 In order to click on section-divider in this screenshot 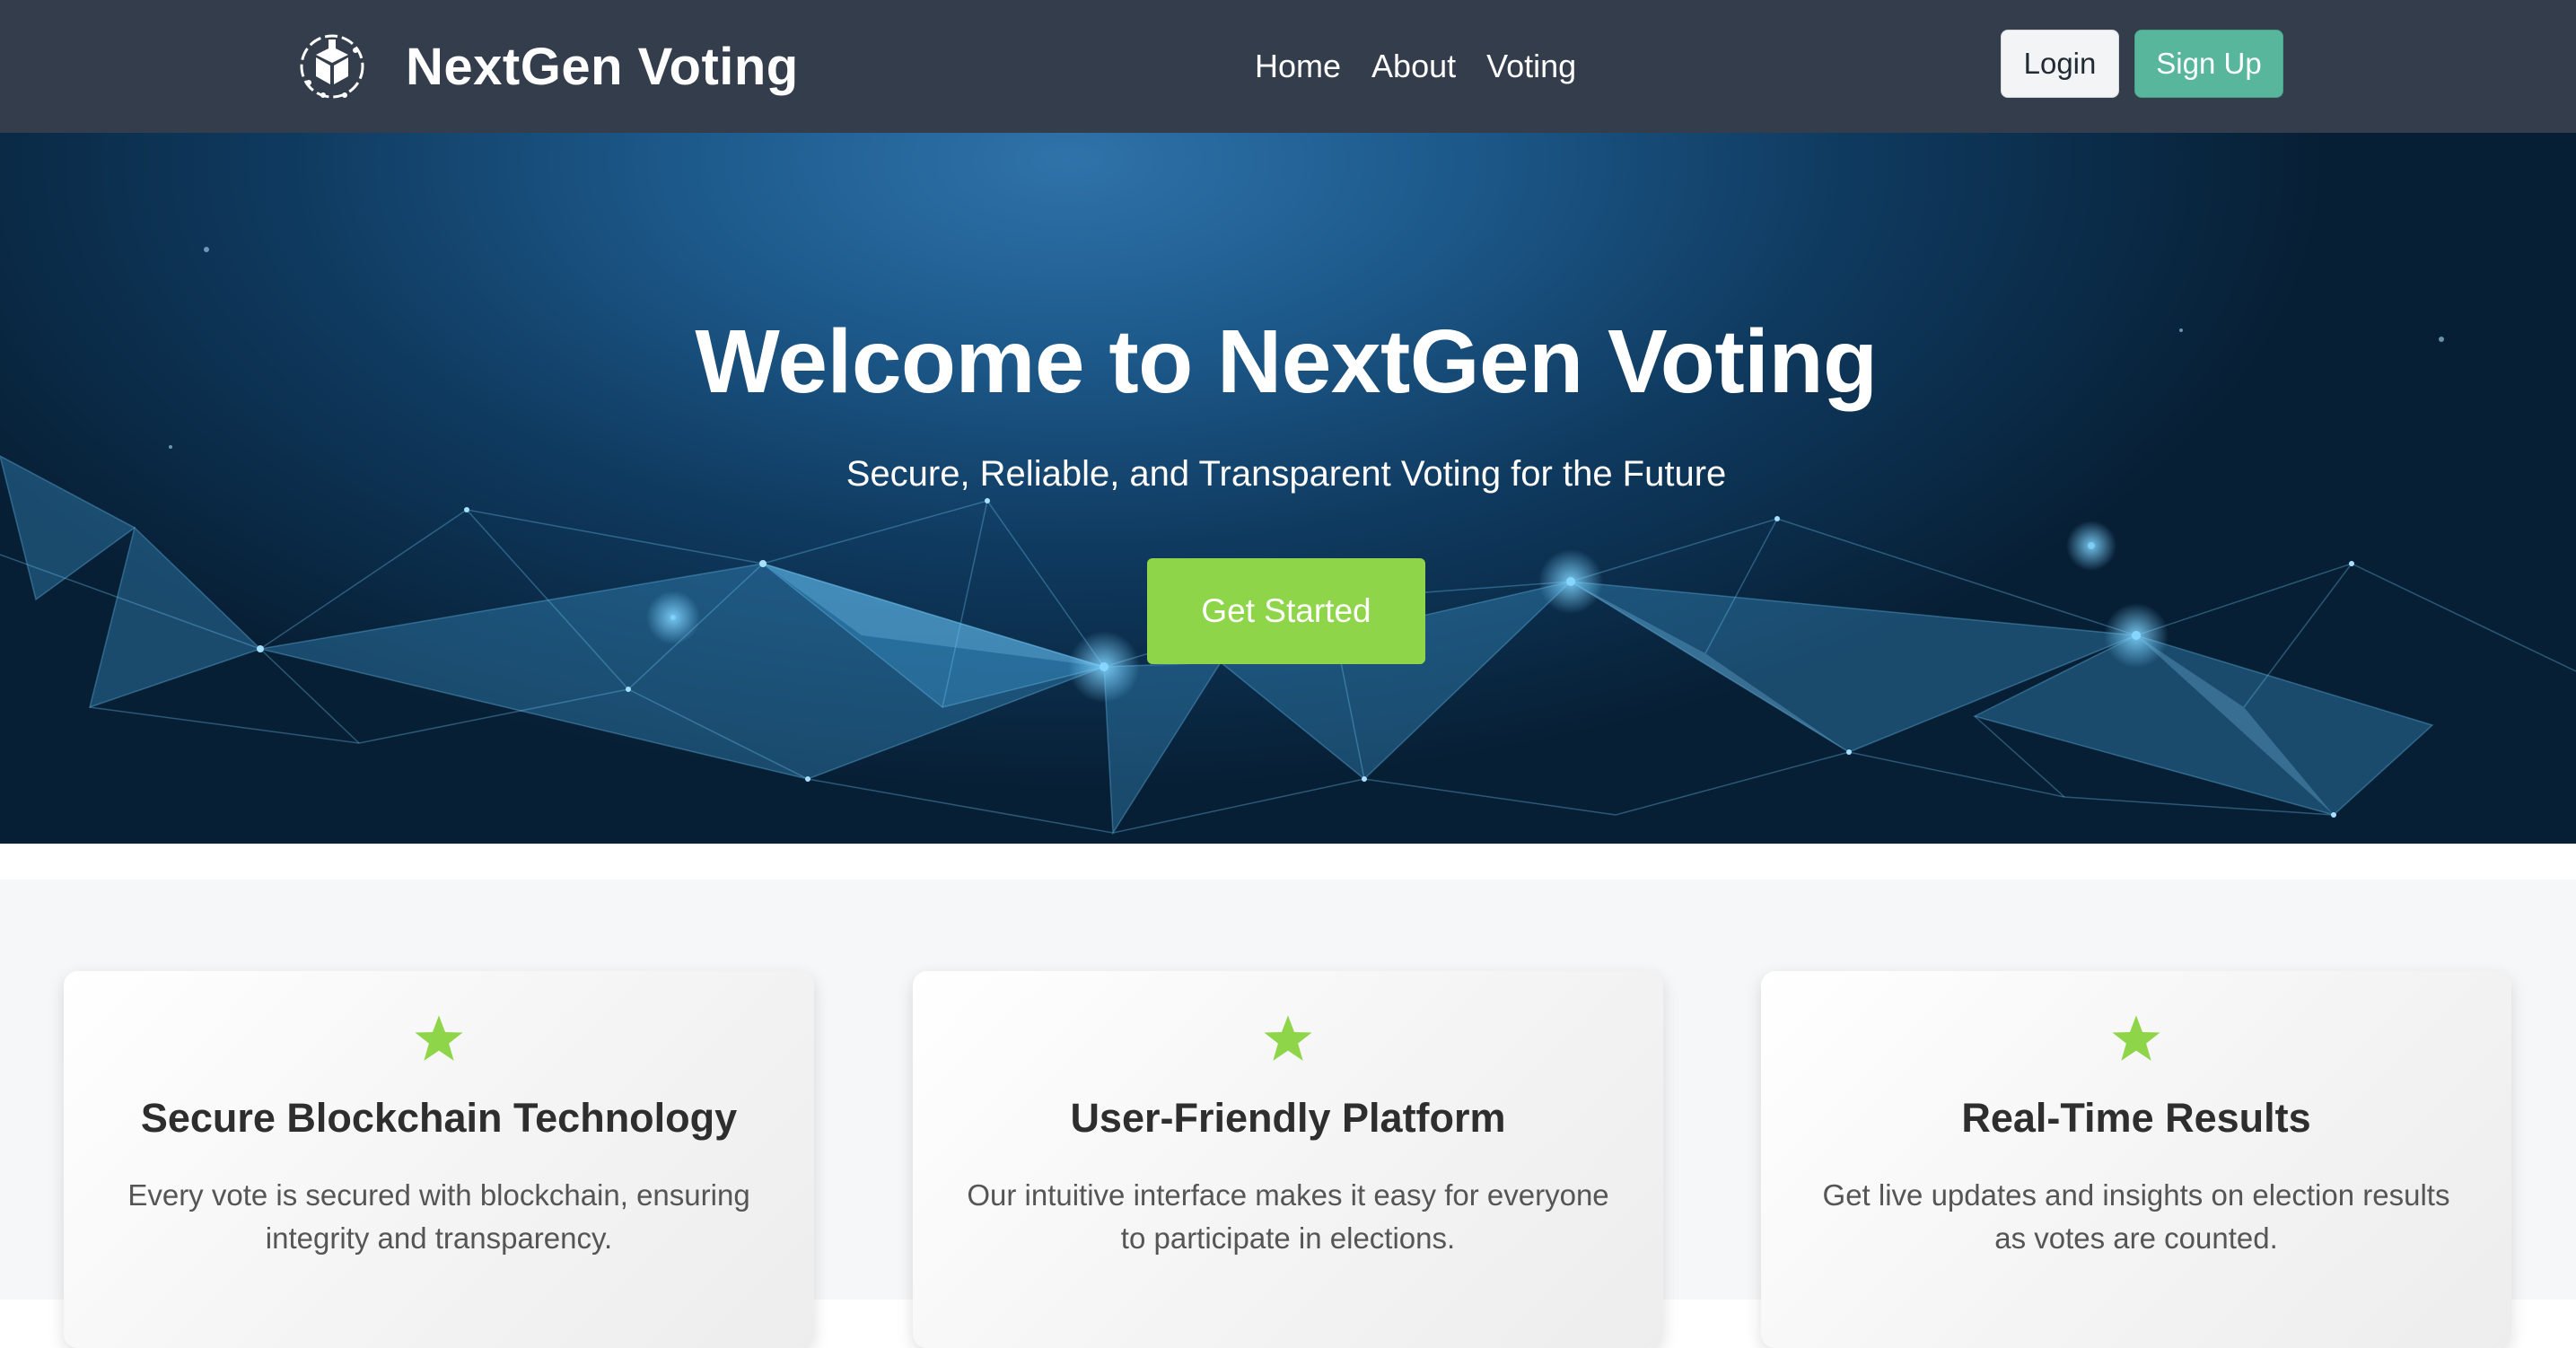, I will do `click(1288, 862)`.